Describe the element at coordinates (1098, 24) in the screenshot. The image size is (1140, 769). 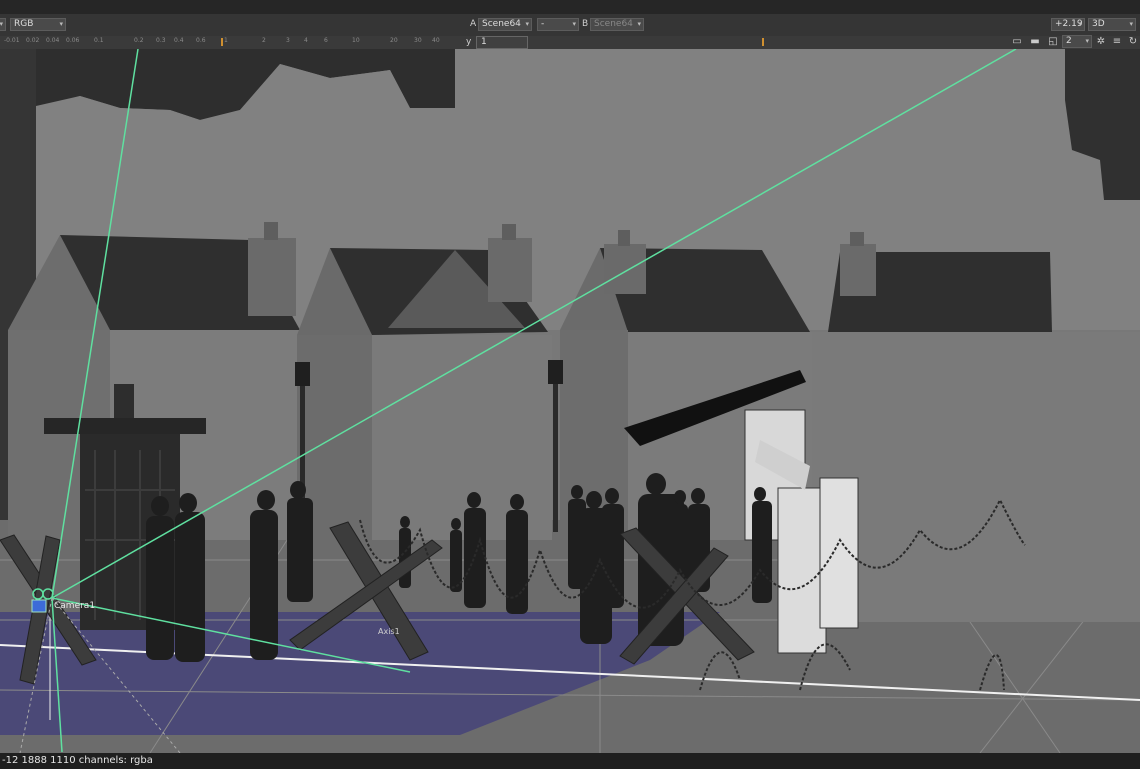
I see `view-mode-value: 3D` at that location.